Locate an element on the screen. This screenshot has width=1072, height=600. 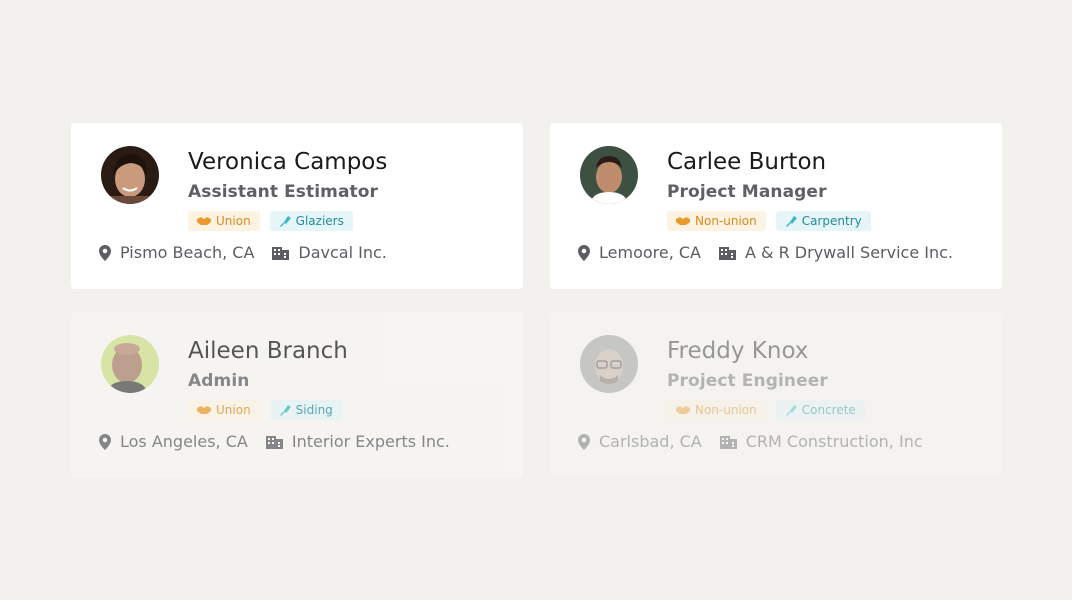
location-text: Carlsbad, CA is located at coordinates (650, 441).